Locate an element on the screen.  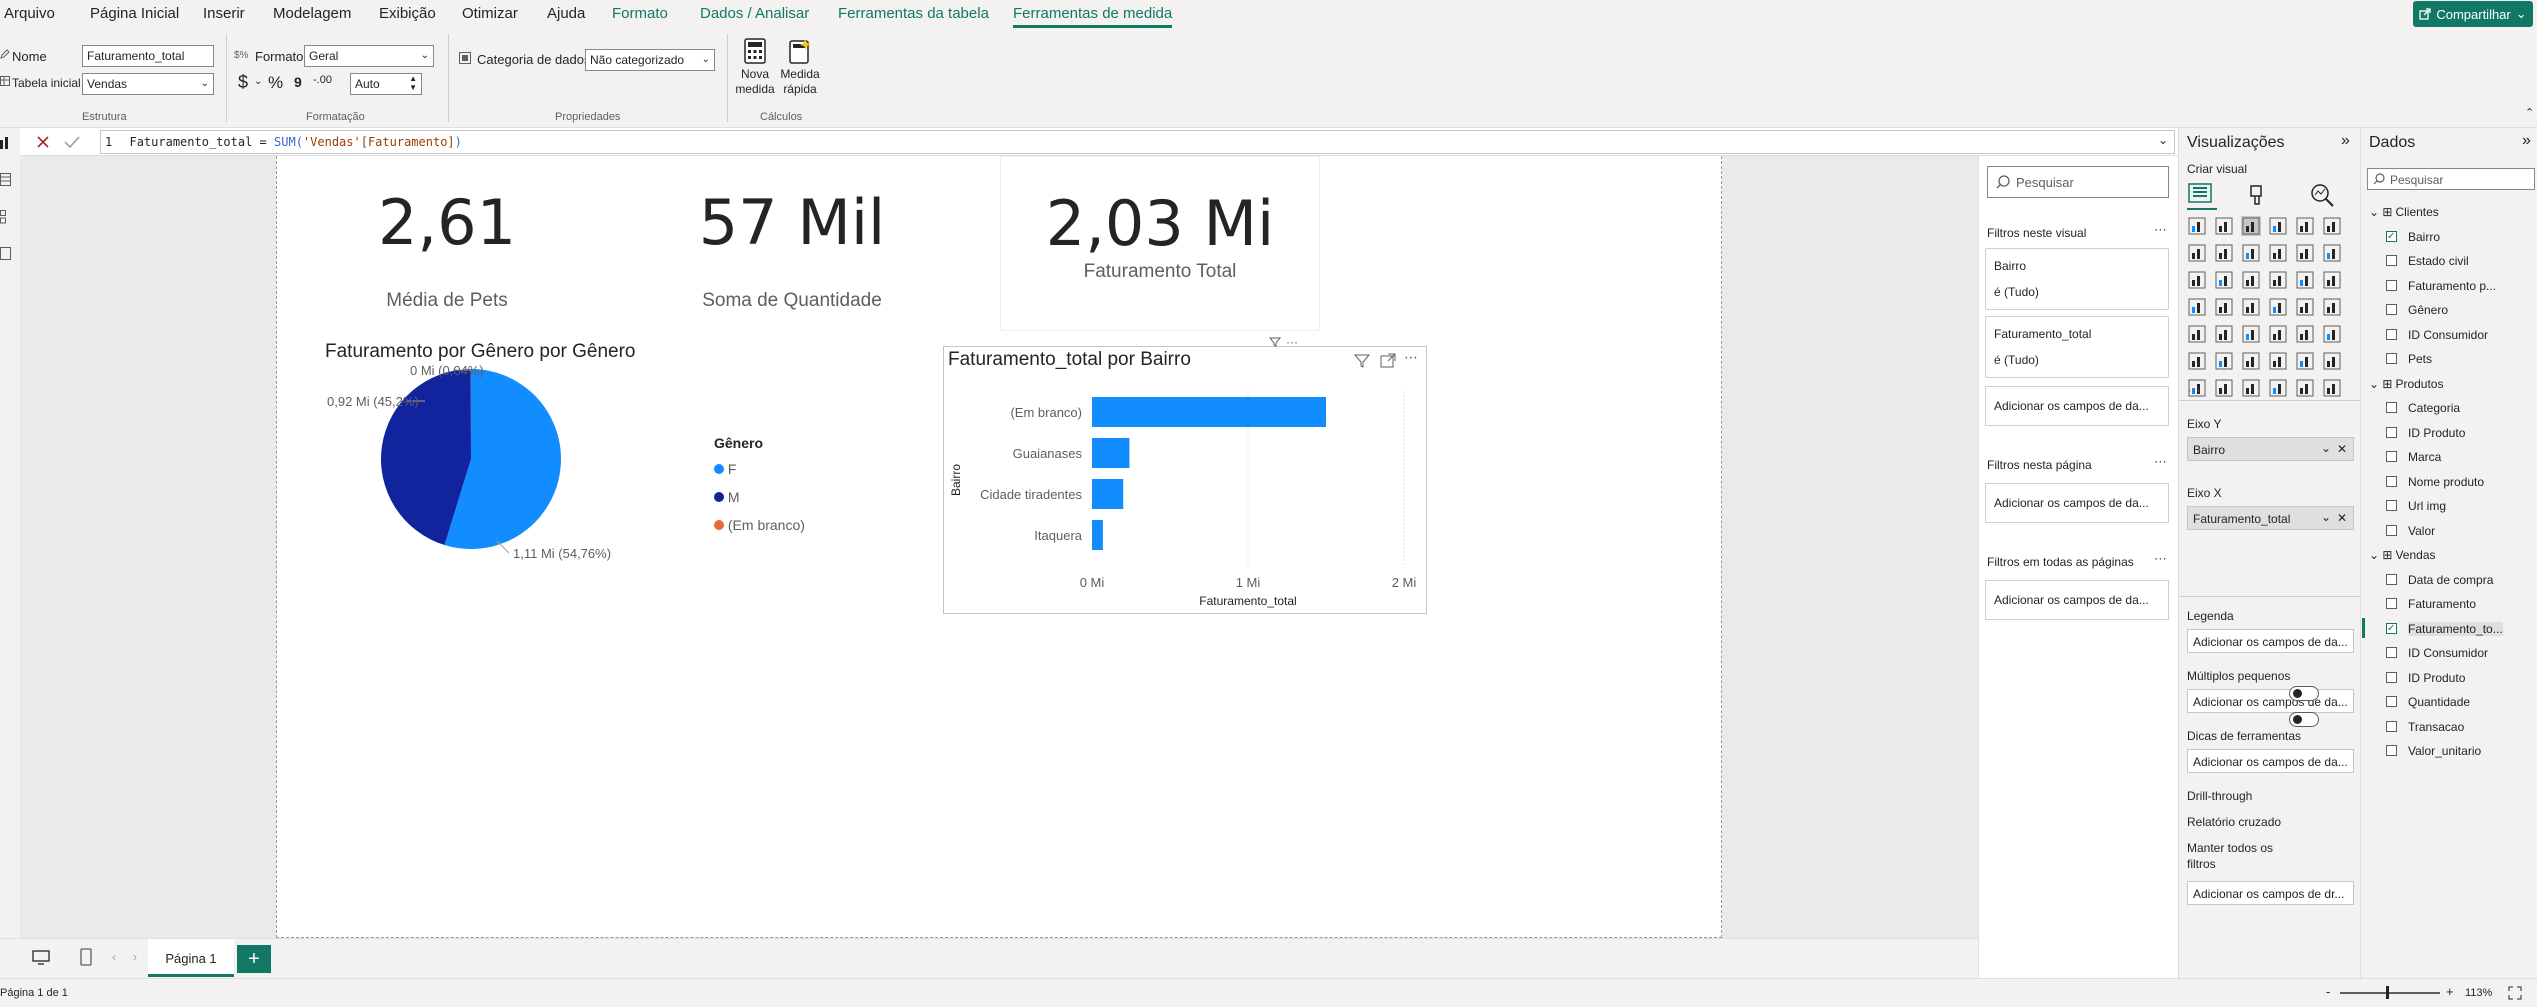
mobile-layout-icon is located at coordinates (86, 957).